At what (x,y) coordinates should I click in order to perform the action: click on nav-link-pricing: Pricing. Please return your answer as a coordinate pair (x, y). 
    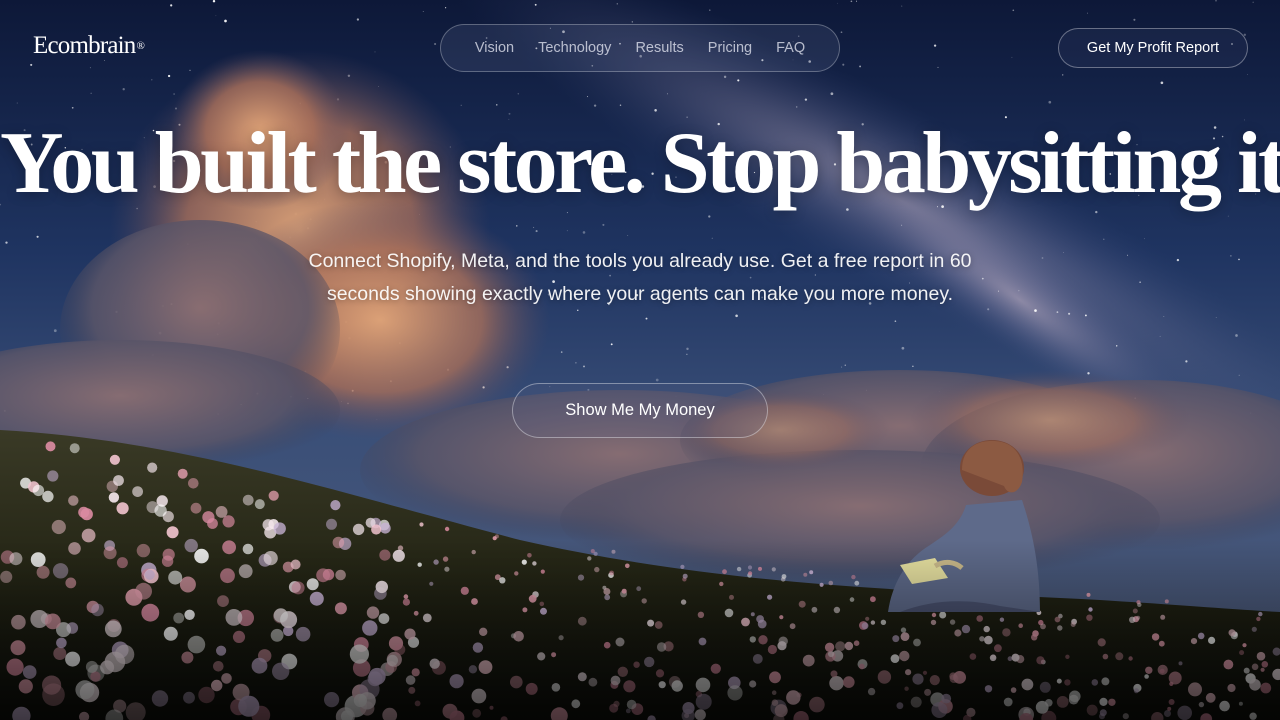
    Looking at the image, I should click on (730, 48).